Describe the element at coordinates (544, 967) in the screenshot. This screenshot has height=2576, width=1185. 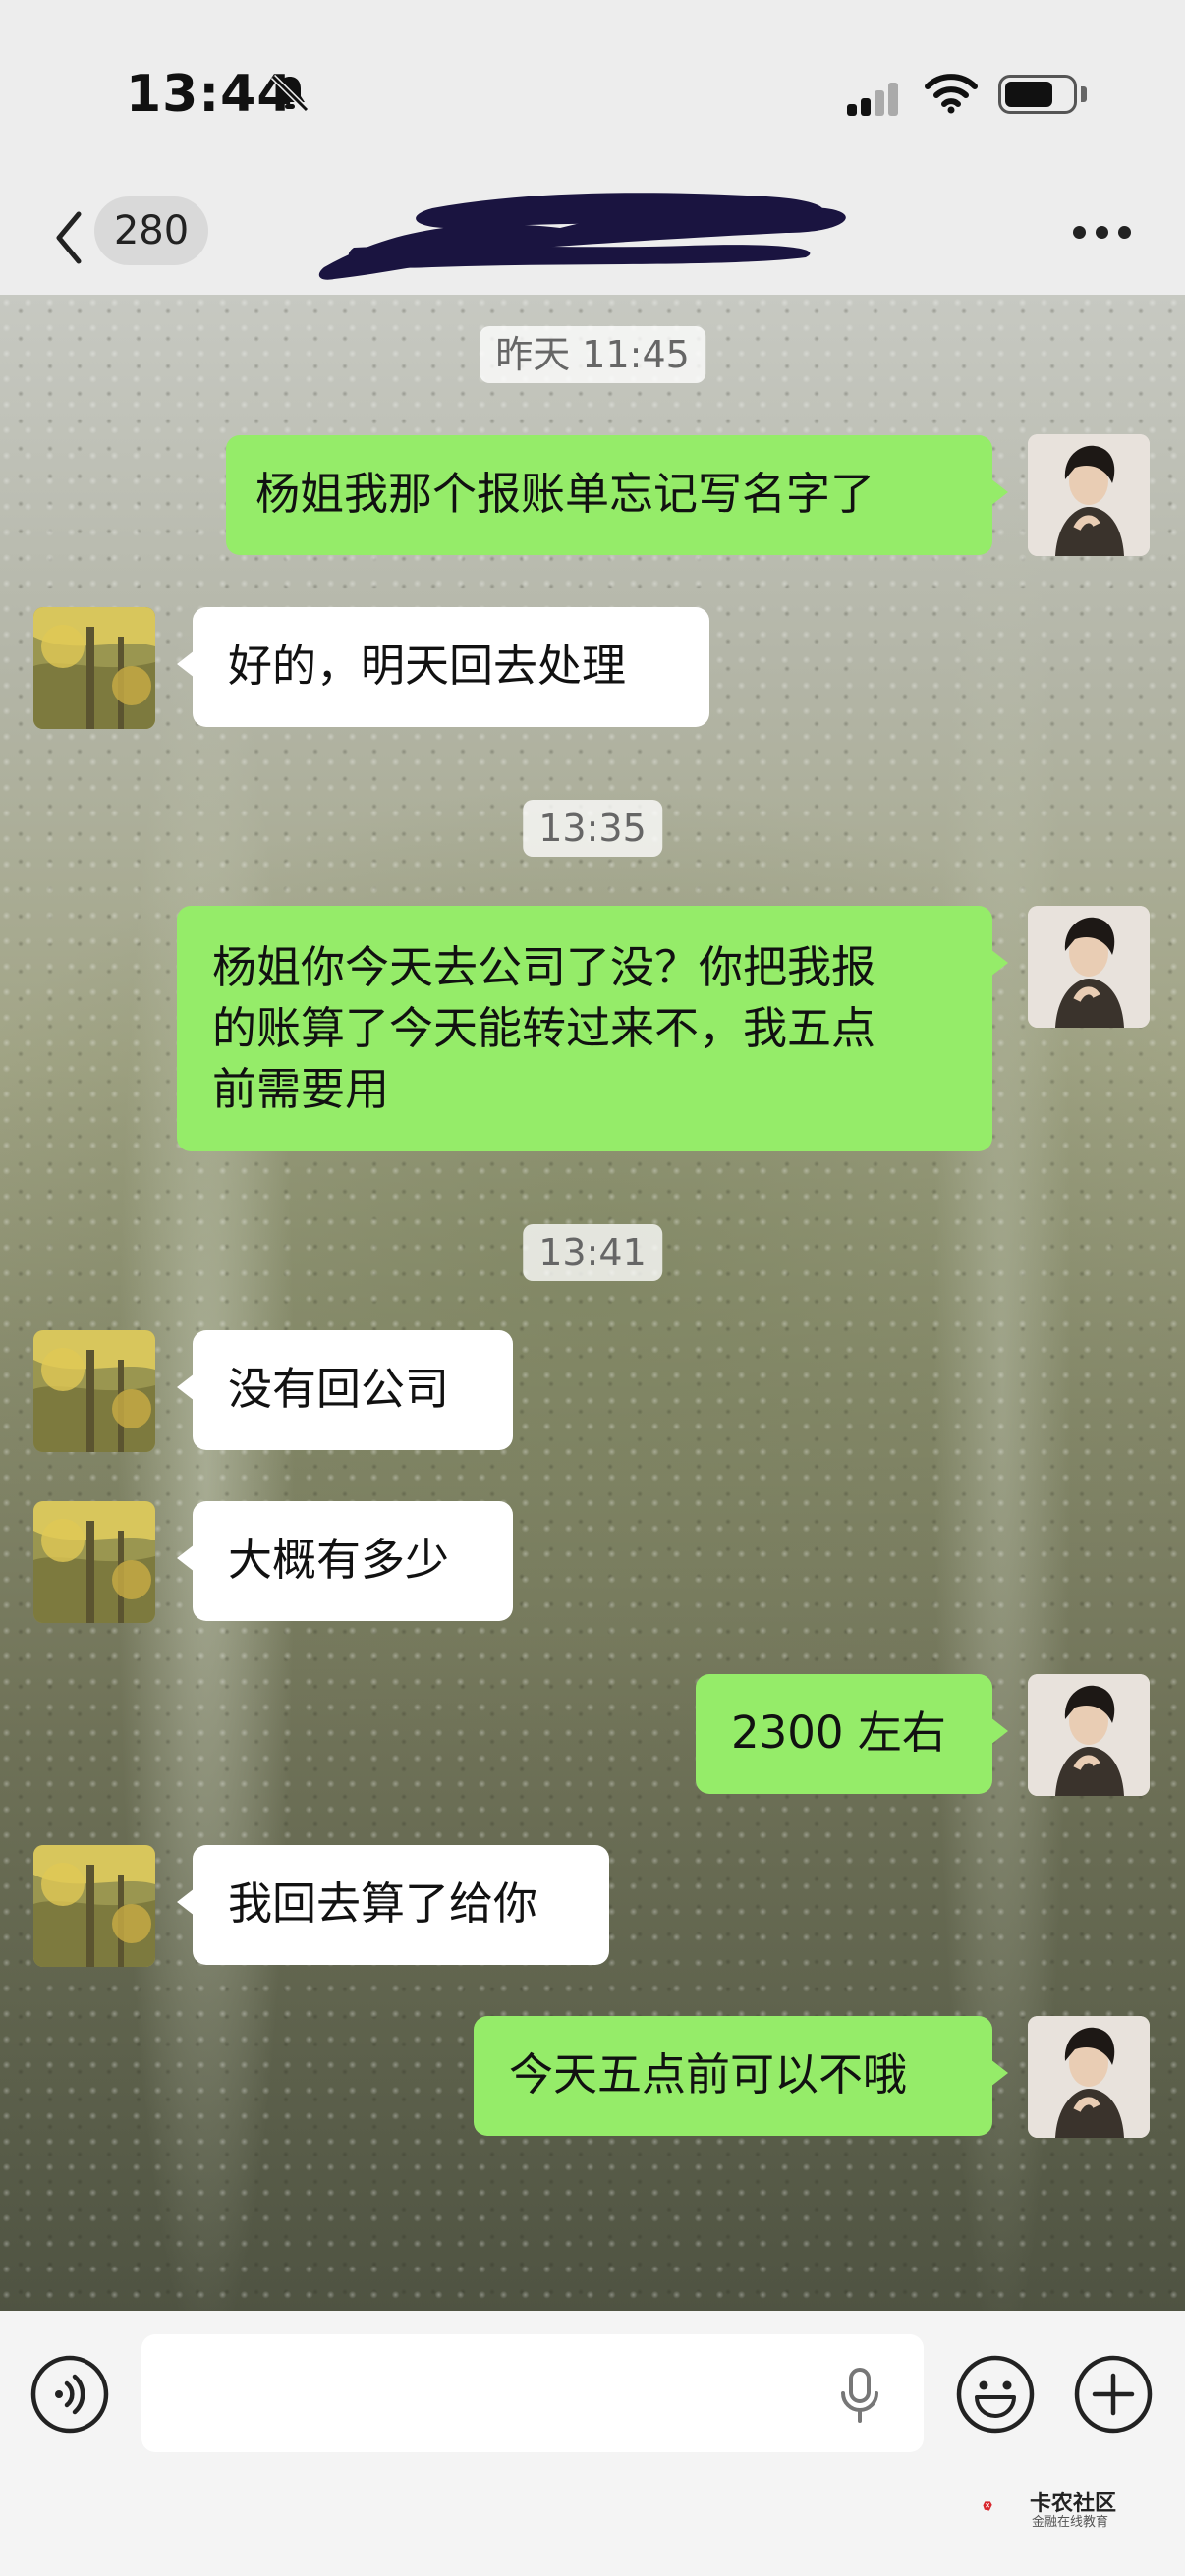
I see `message-line: 杨姐你今天去公司了没？你把我报` at that location.